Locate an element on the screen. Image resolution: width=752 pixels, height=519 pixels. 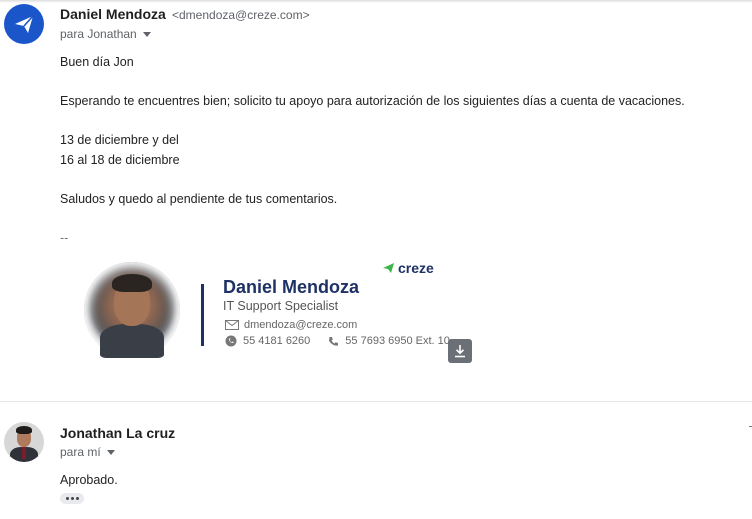
photo-shirt is located at coordinates (132, 341).